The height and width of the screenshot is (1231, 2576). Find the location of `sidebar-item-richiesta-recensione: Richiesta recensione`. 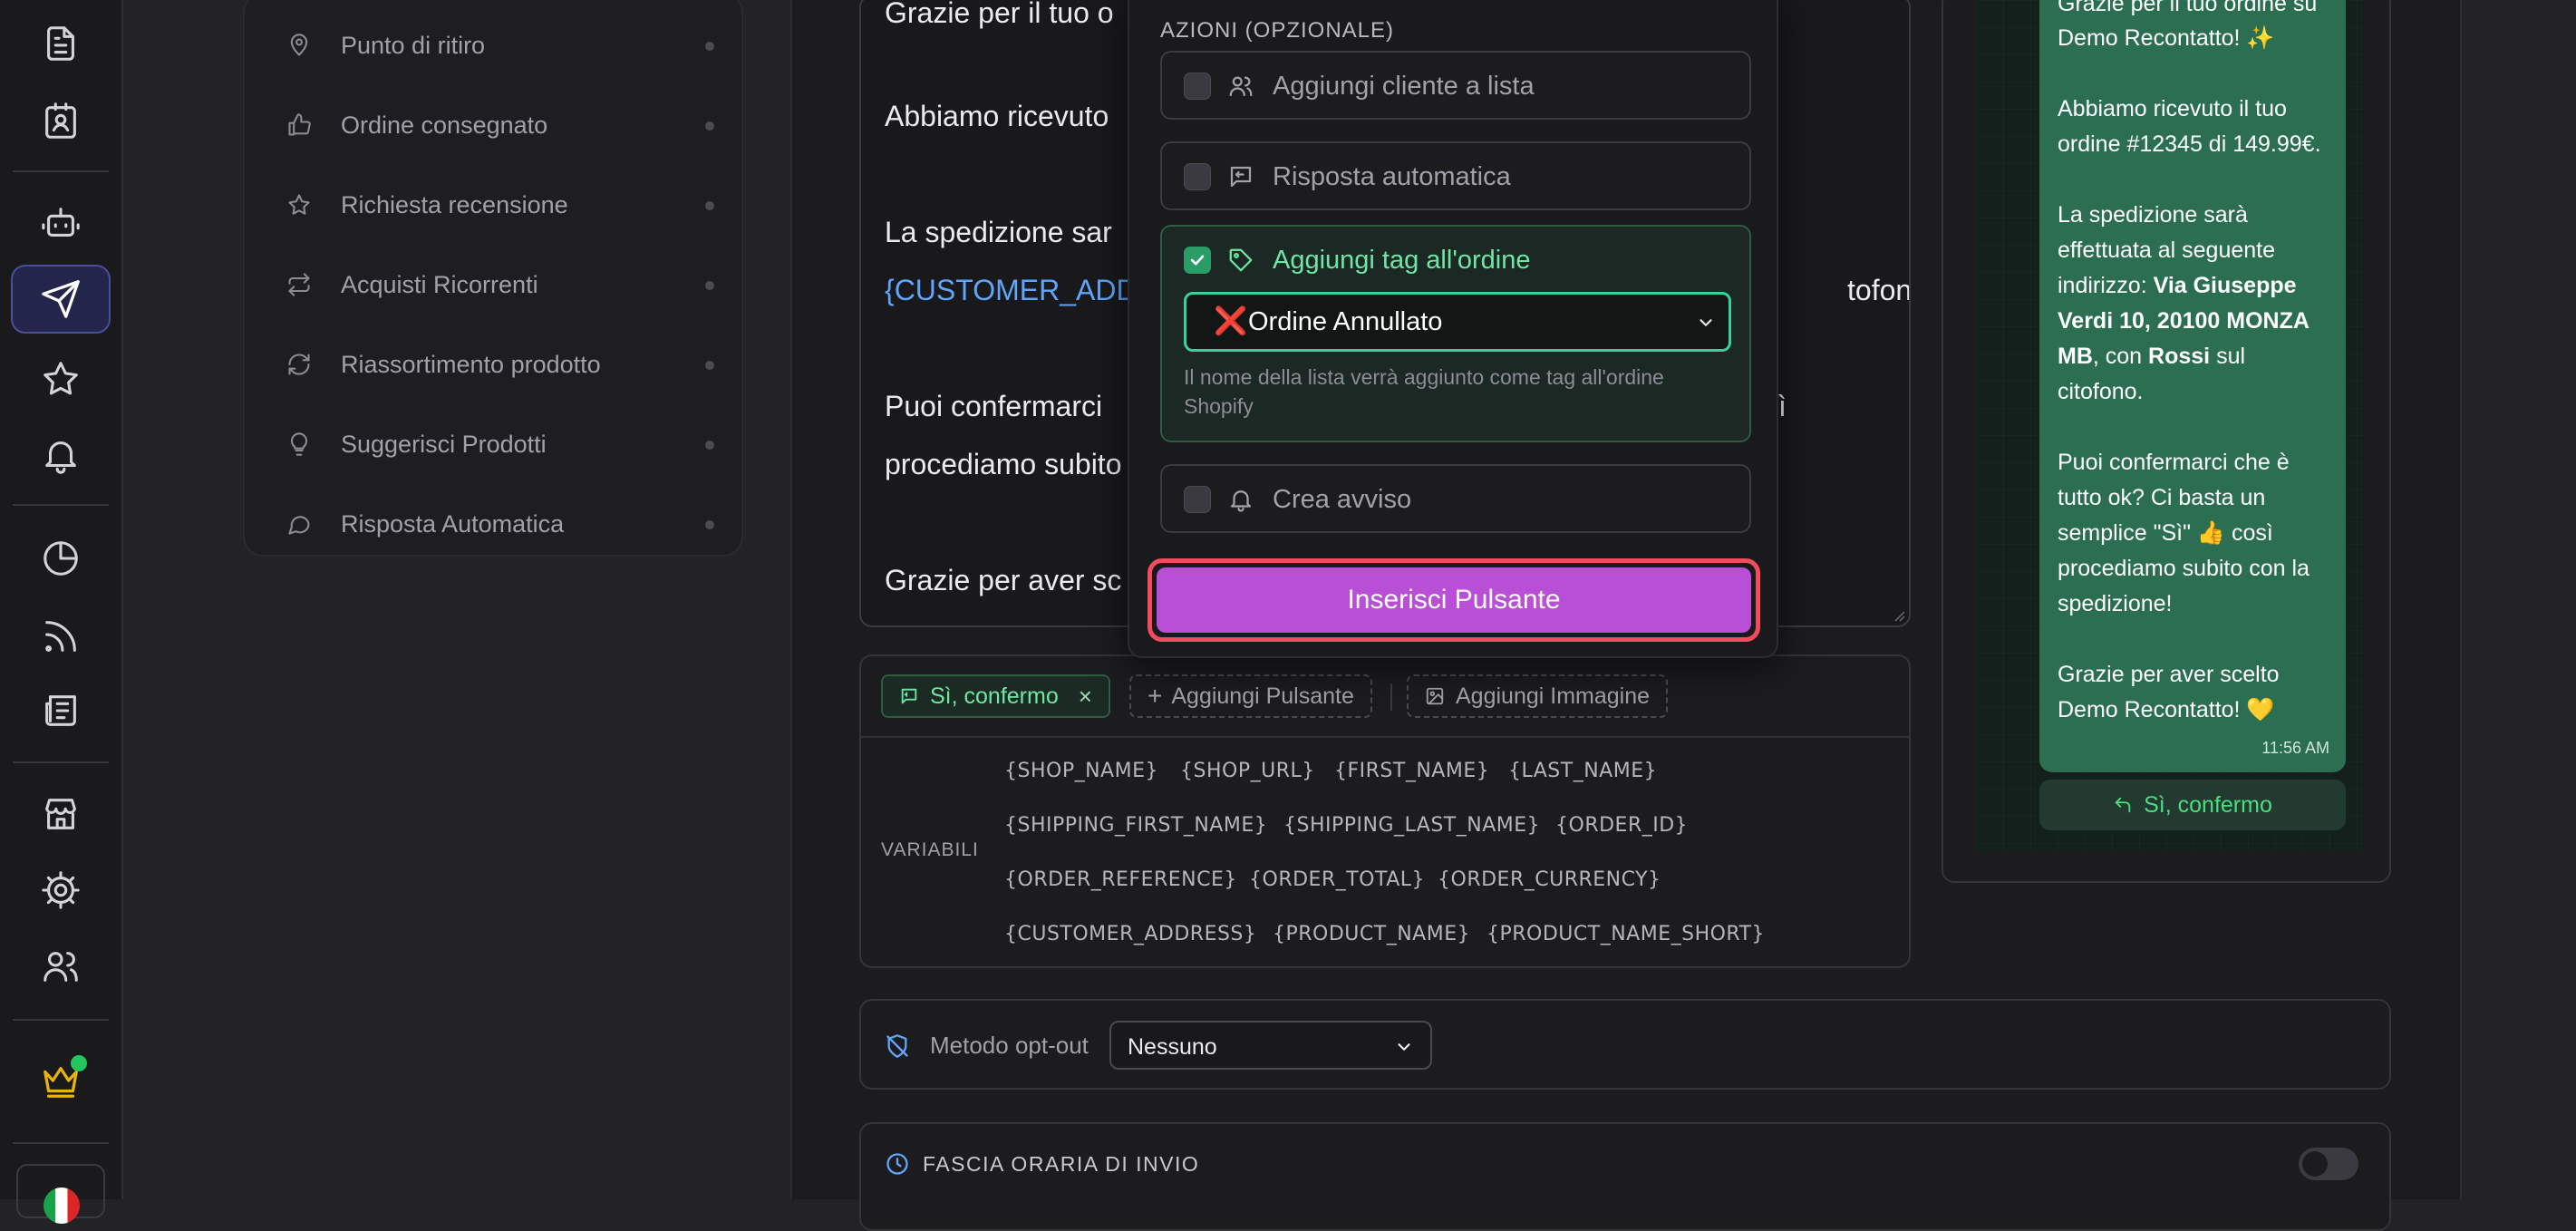

sidebar-item-richiesta-recensione: Richiesta recensione is located at coordinates (503, 205).